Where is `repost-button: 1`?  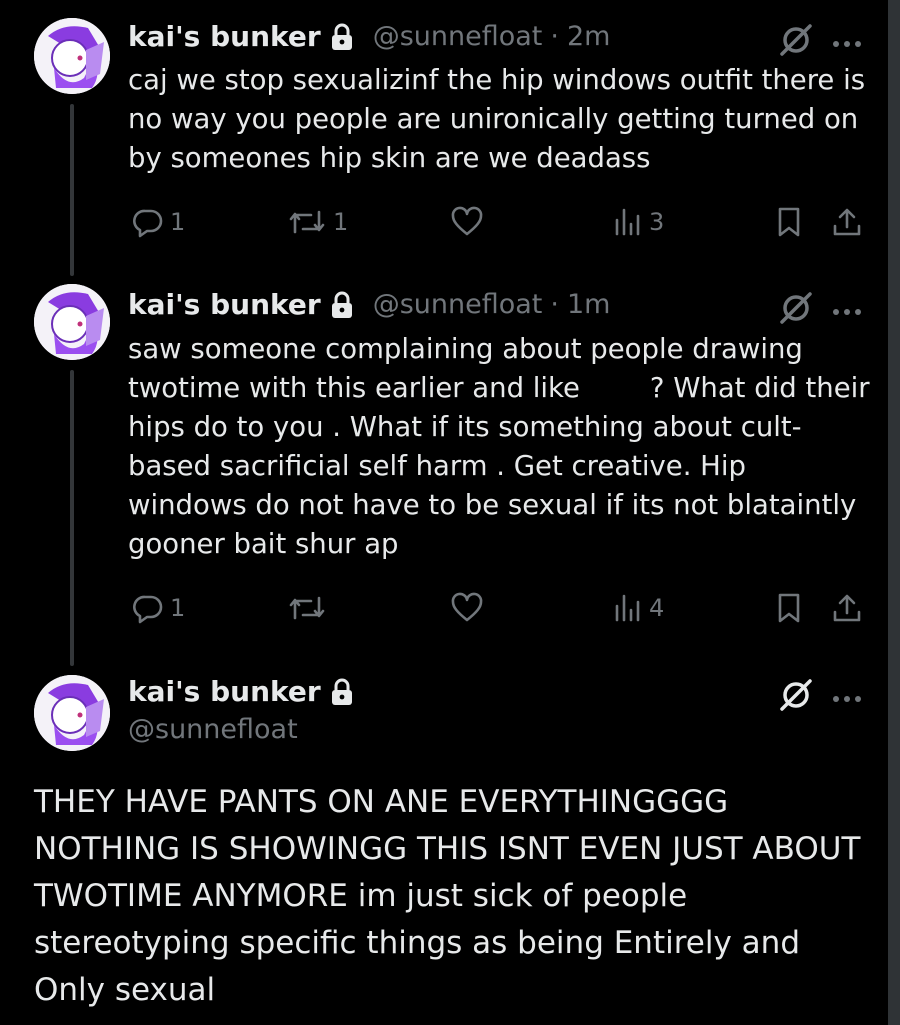 repost-button: 1 is located at coordinates (317, 222).